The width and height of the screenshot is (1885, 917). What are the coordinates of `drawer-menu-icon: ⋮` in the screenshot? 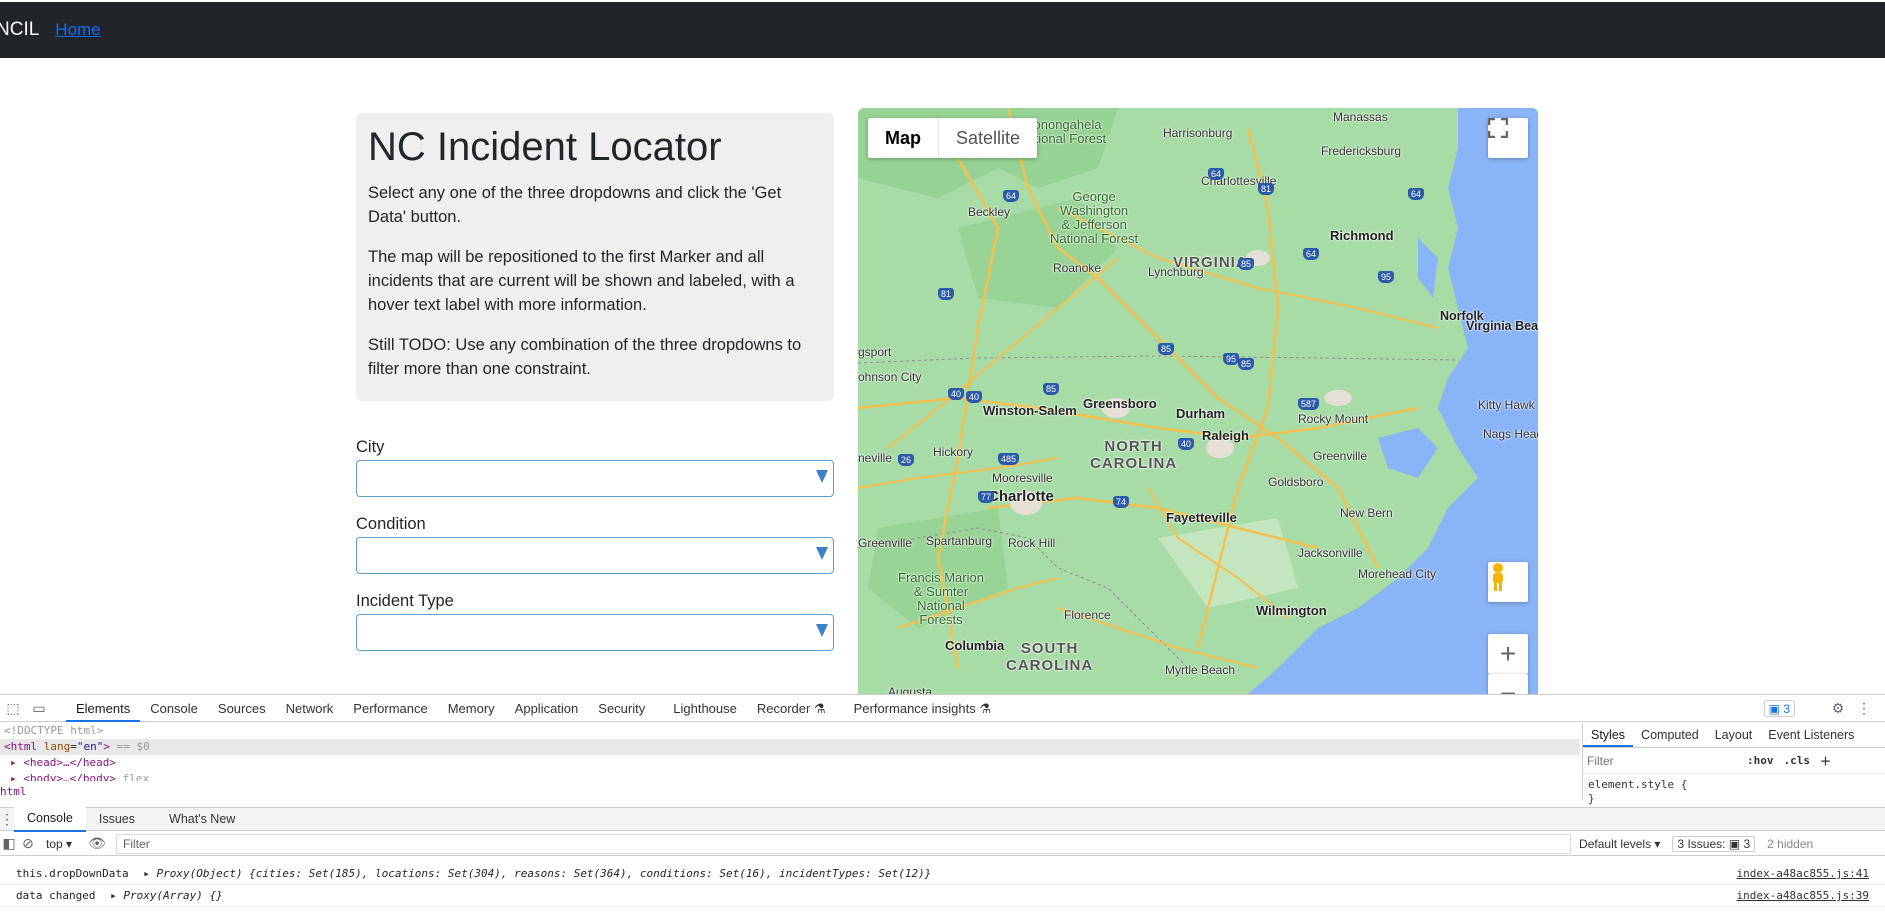 It's located at (7, 819).